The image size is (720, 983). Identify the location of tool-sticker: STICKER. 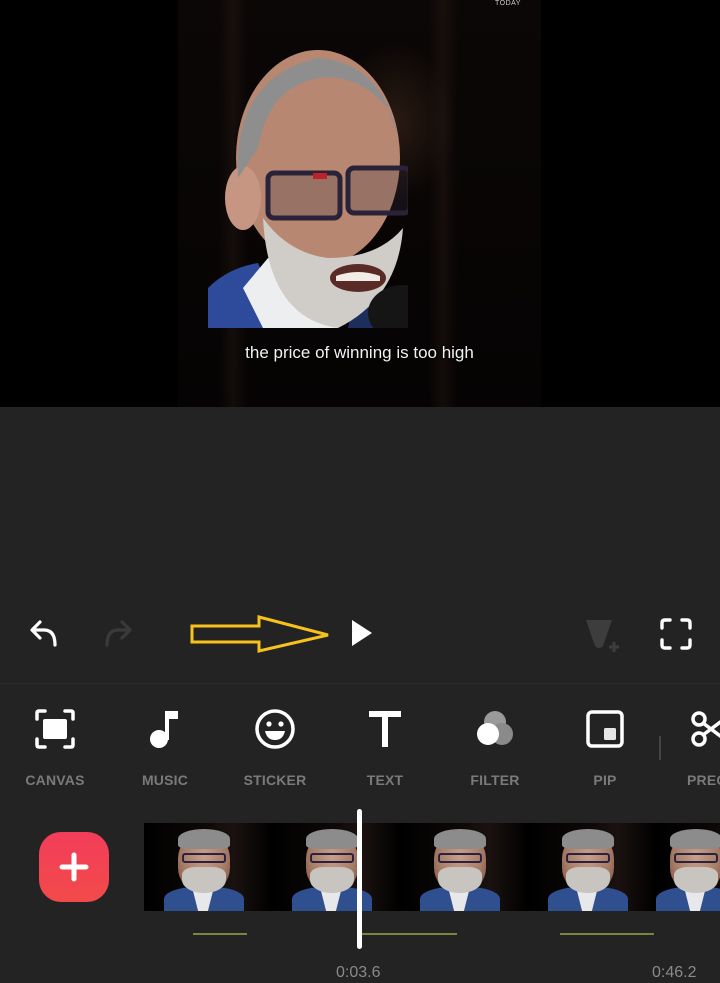
(275, 741).